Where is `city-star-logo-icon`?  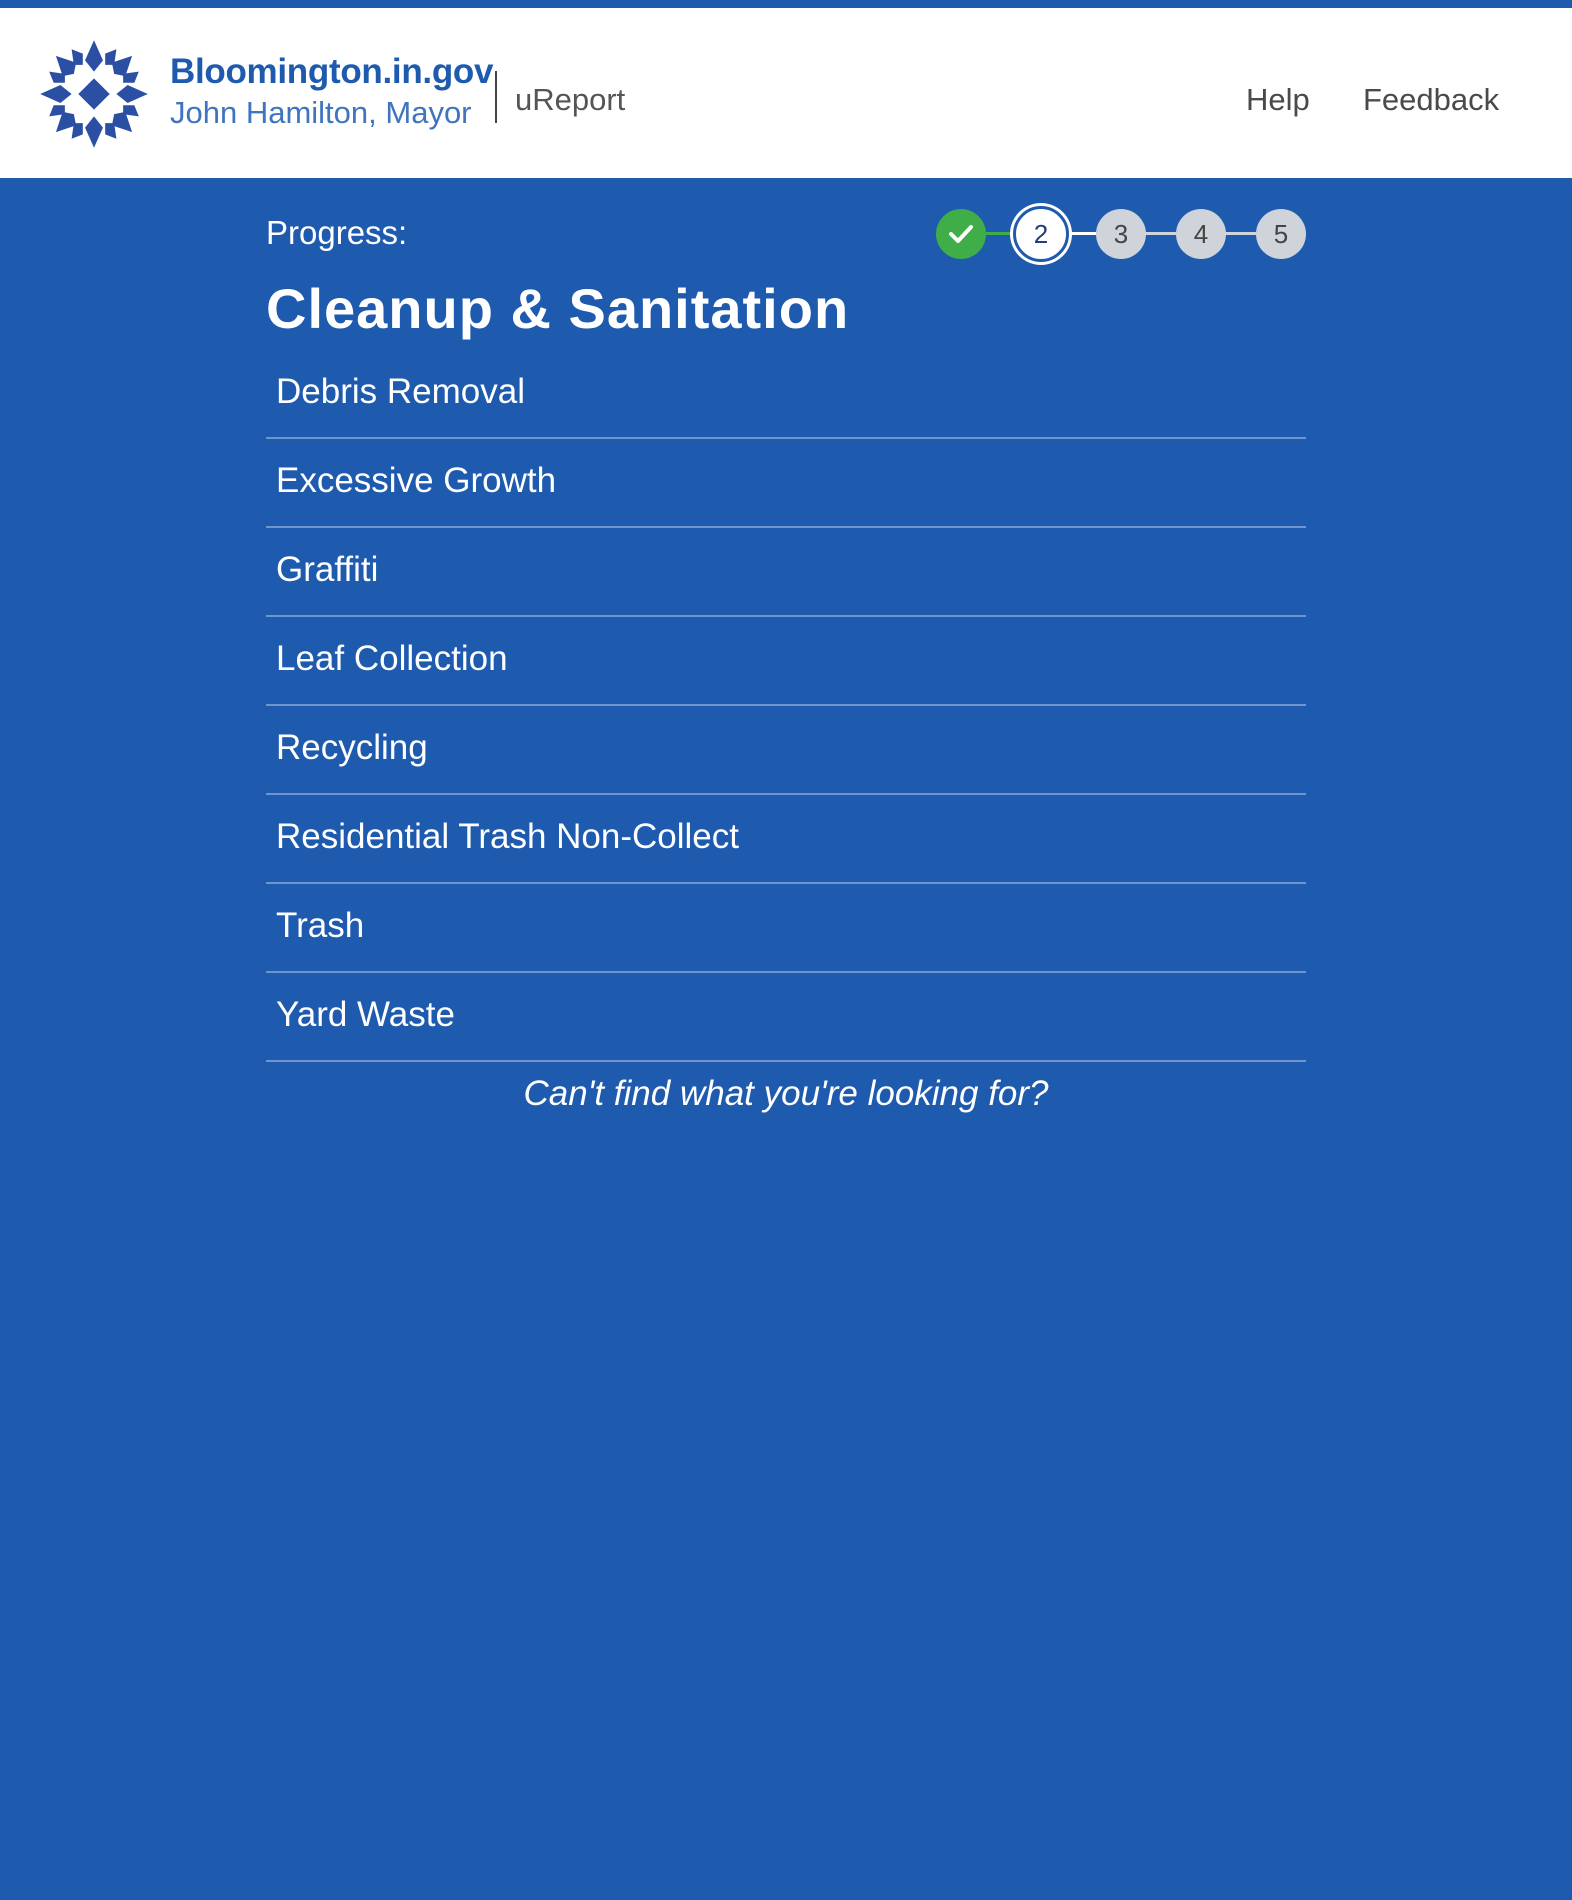 city-star-logo-icon is located at coordinates (94, 94).